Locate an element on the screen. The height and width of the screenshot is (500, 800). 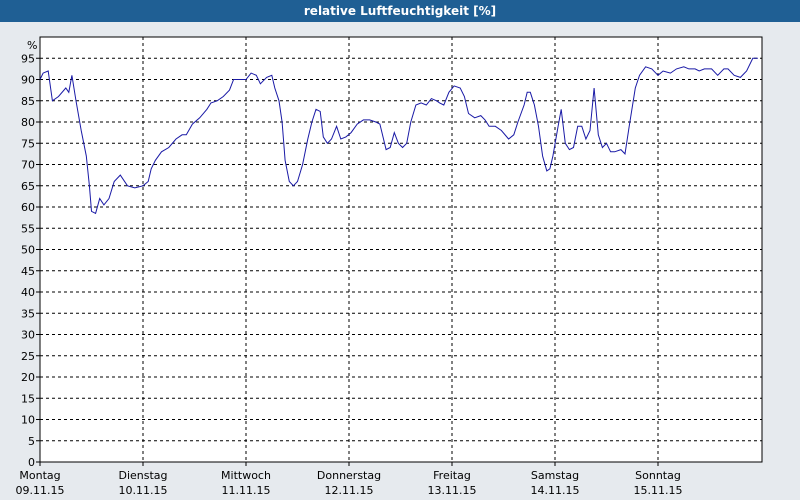
y-tick-label: 65 is located at coordinates (28, 186).